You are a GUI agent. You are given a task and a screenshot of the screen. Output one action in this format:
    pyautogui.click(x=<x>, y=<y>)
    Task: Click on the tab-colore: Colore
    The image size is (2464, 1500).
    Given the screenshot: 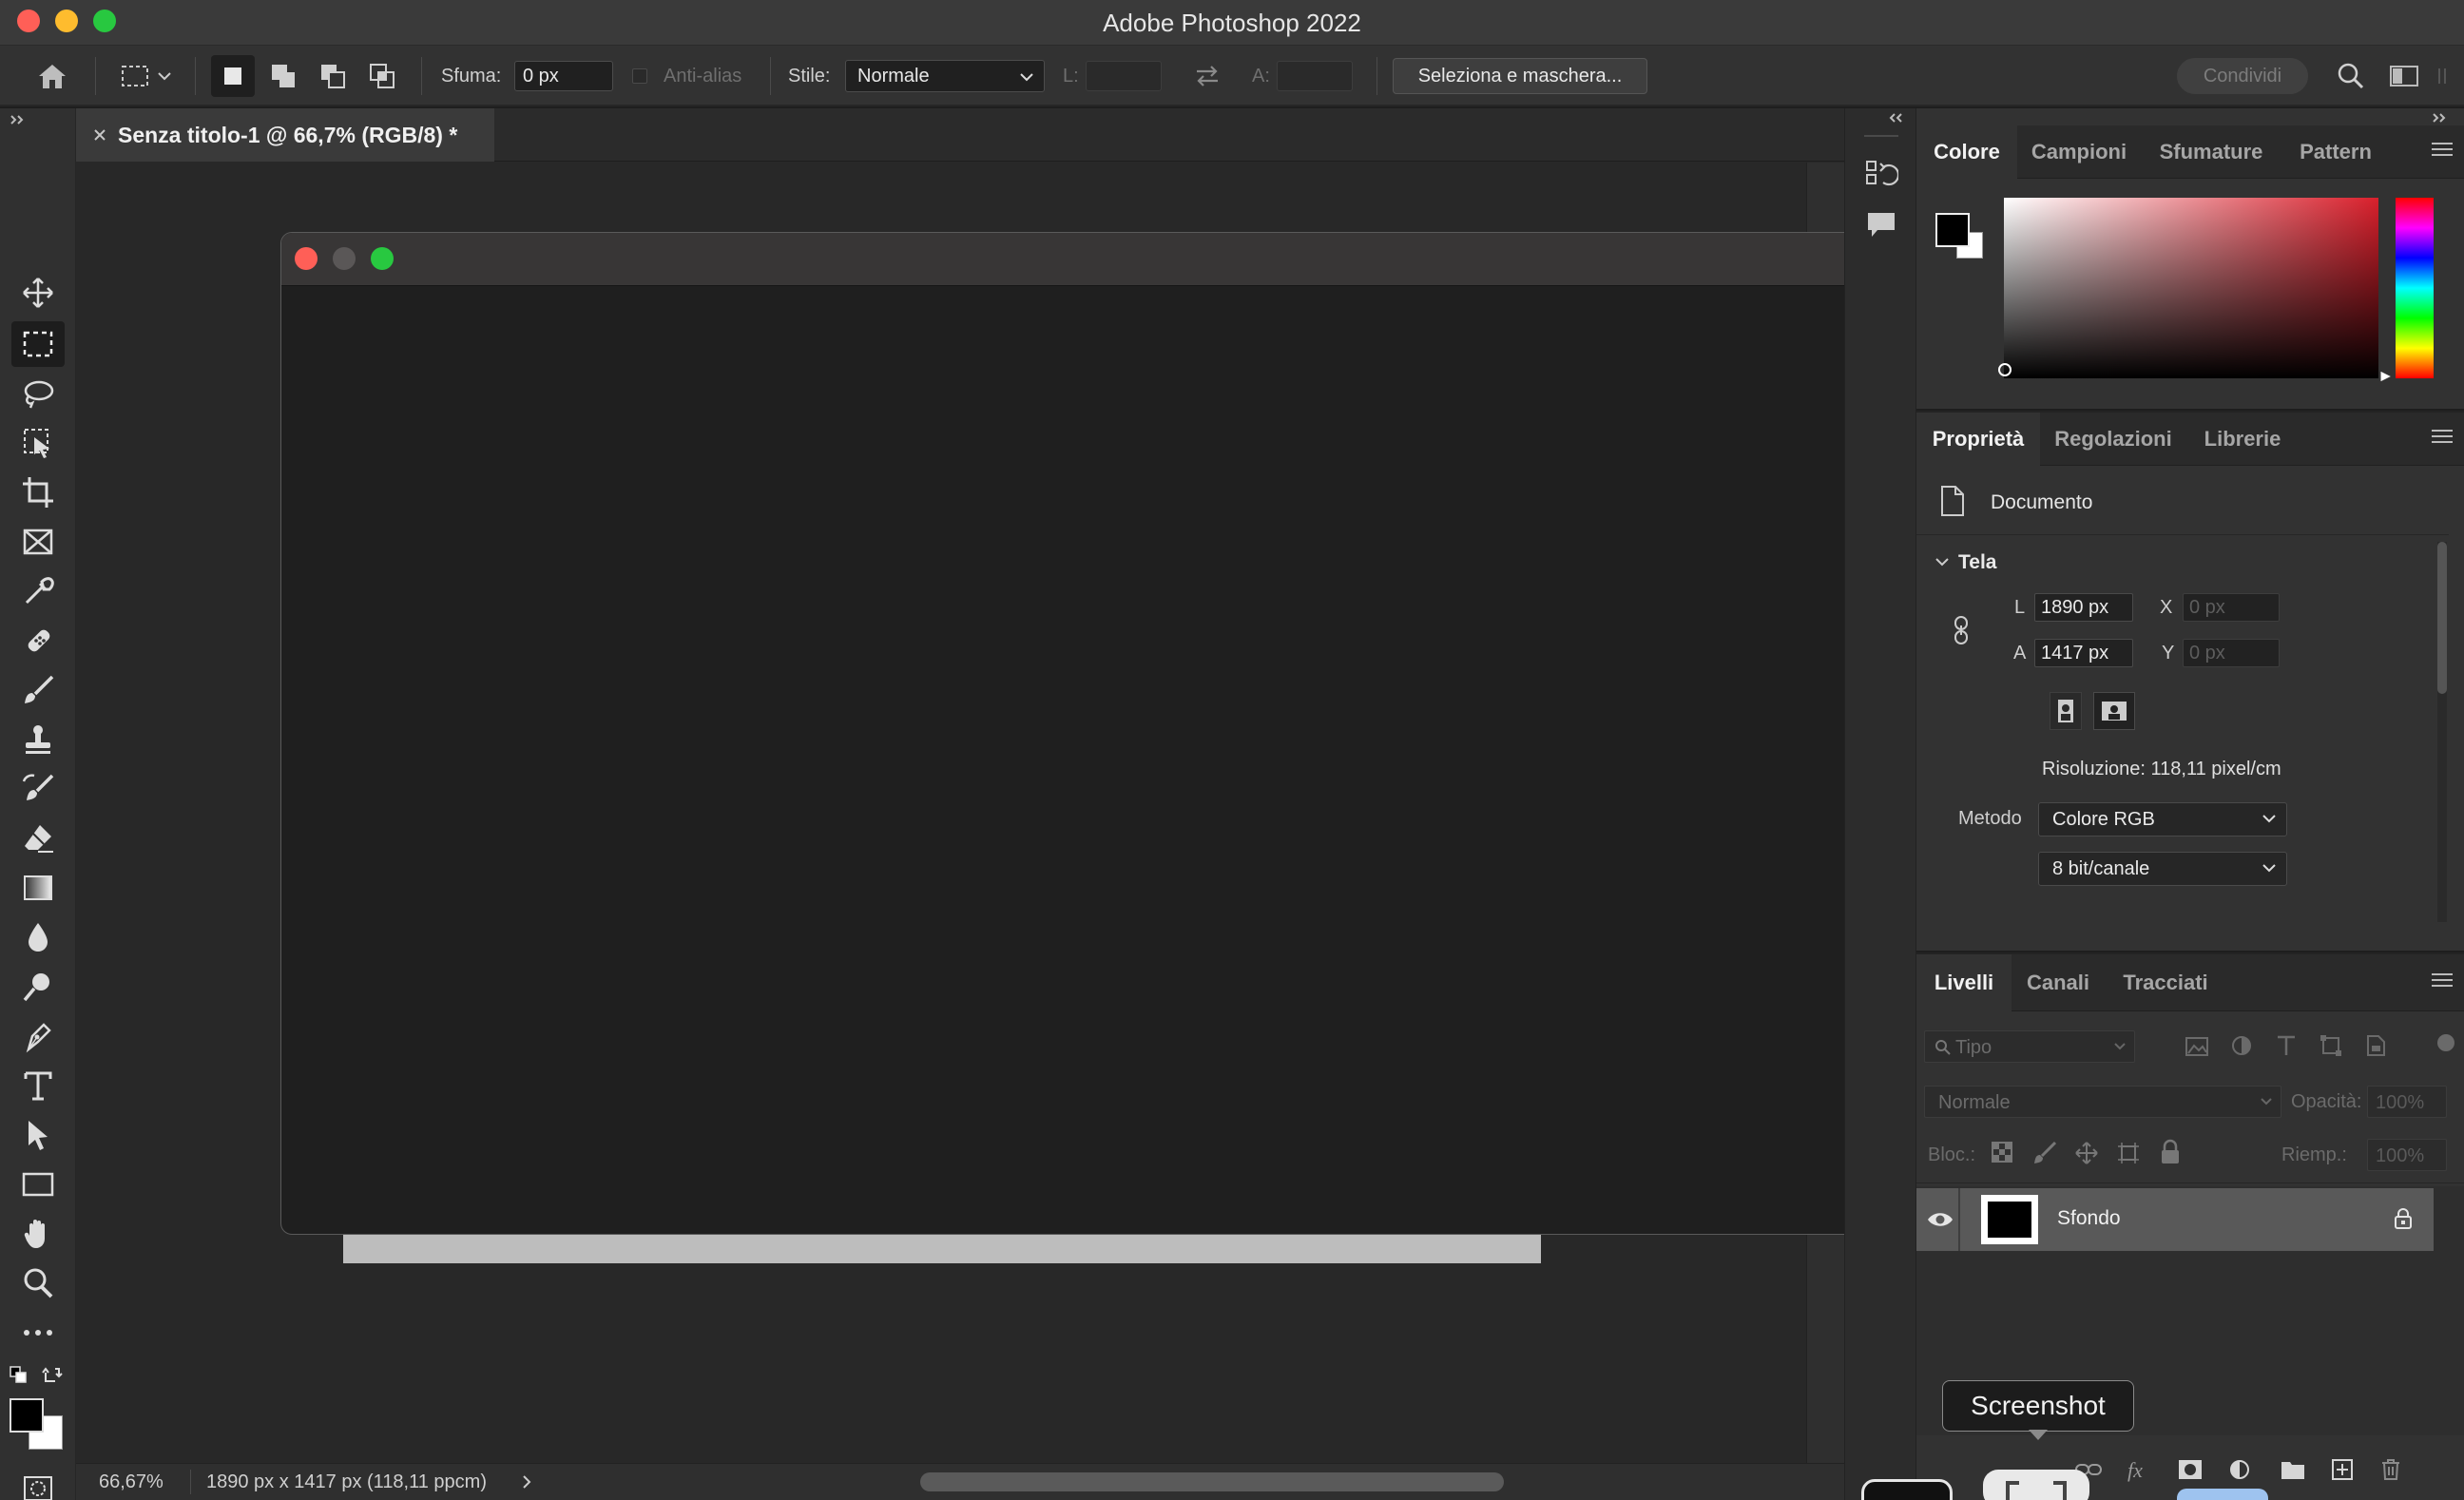 What is the action you would take?
    pyautogui.click(x=1966, y=152)
    